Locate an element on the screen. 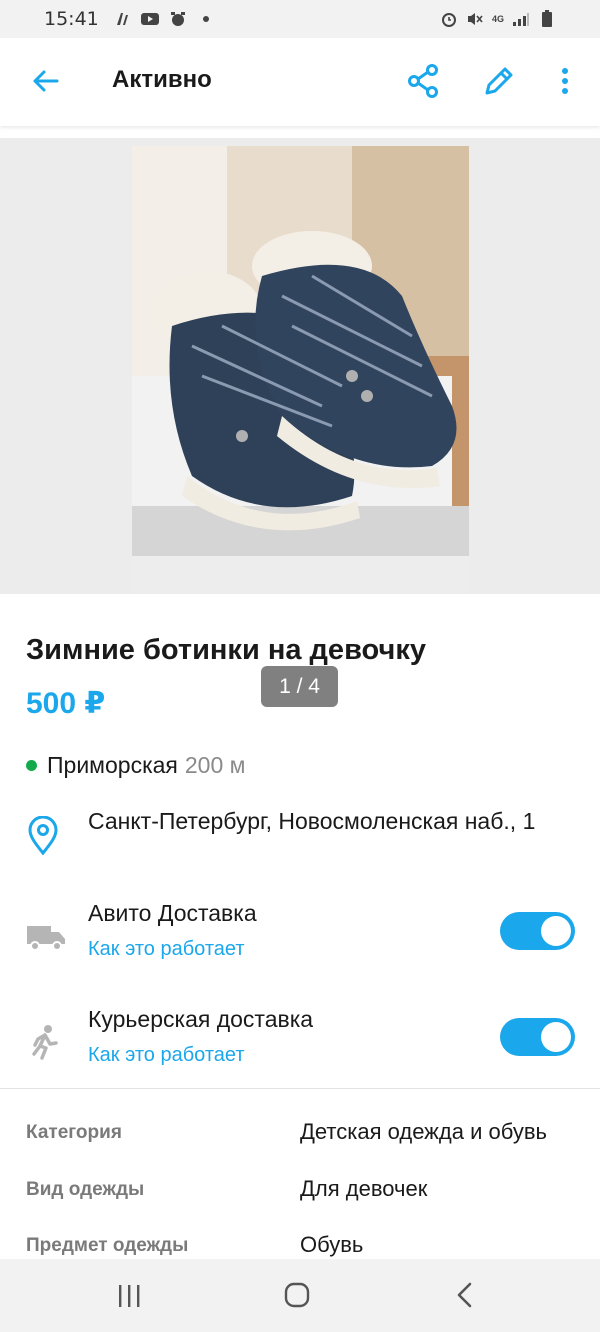  page-title: Активно is located at coordinates (162, 79).